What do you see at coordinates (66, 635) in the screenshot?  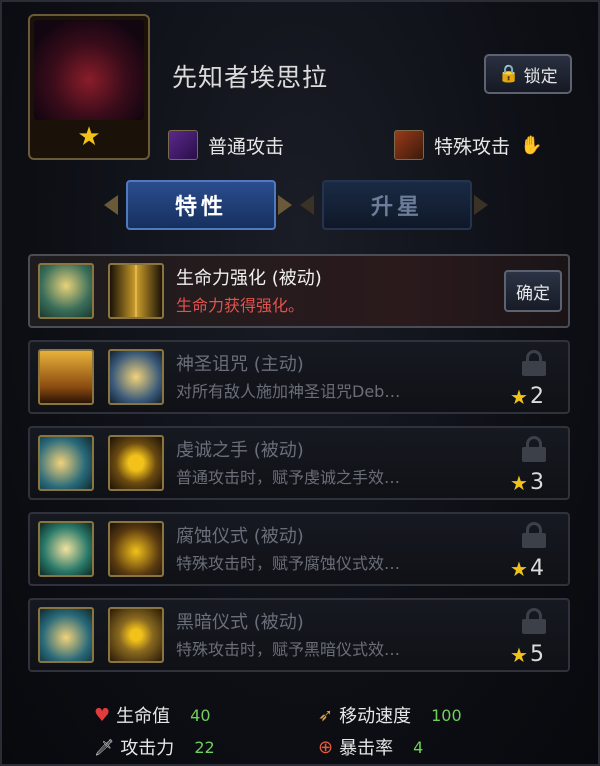 I see `head-silhouette-icon` at bounding box center [66, 635].